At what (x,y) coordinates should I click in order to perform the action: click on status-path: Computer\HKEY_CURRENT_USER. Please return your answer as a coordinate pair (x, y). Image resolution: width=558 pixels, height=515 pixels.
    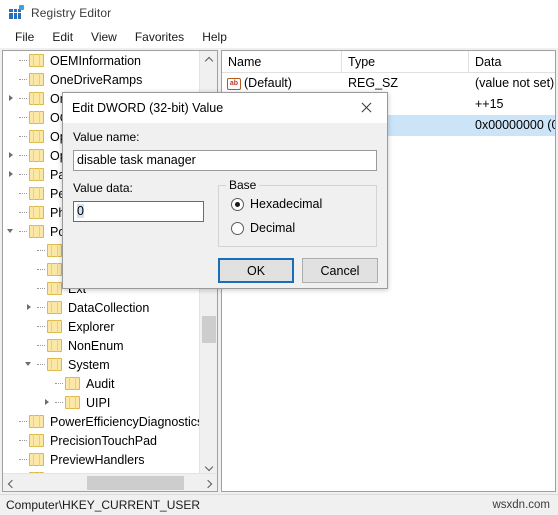
    Looking at the image, I should click on (103, 505).